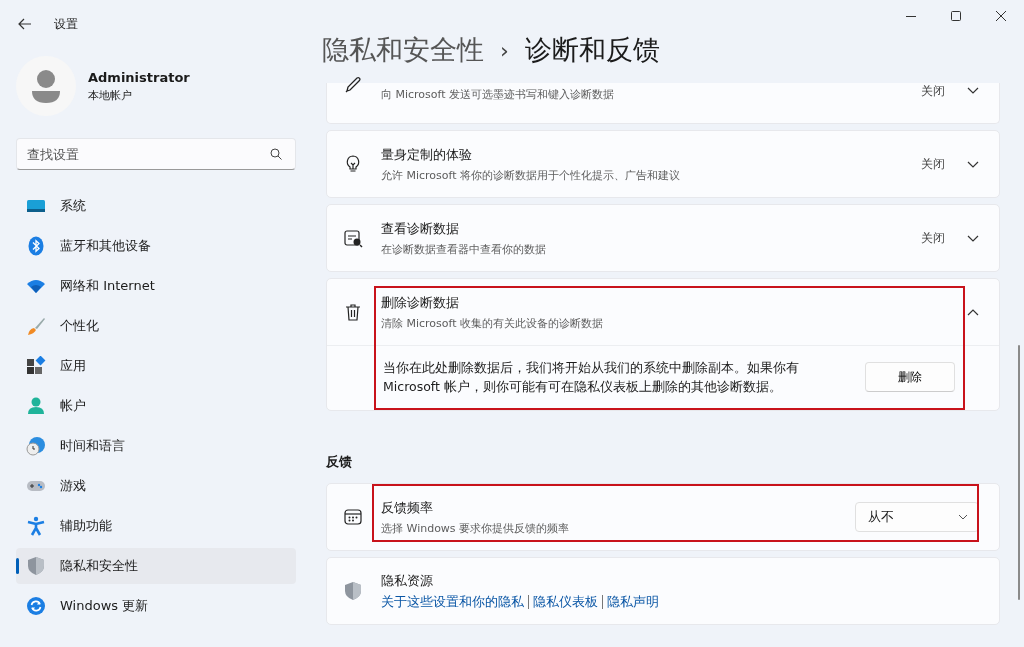  I want to click on maximize-icon, so click(956, 16).